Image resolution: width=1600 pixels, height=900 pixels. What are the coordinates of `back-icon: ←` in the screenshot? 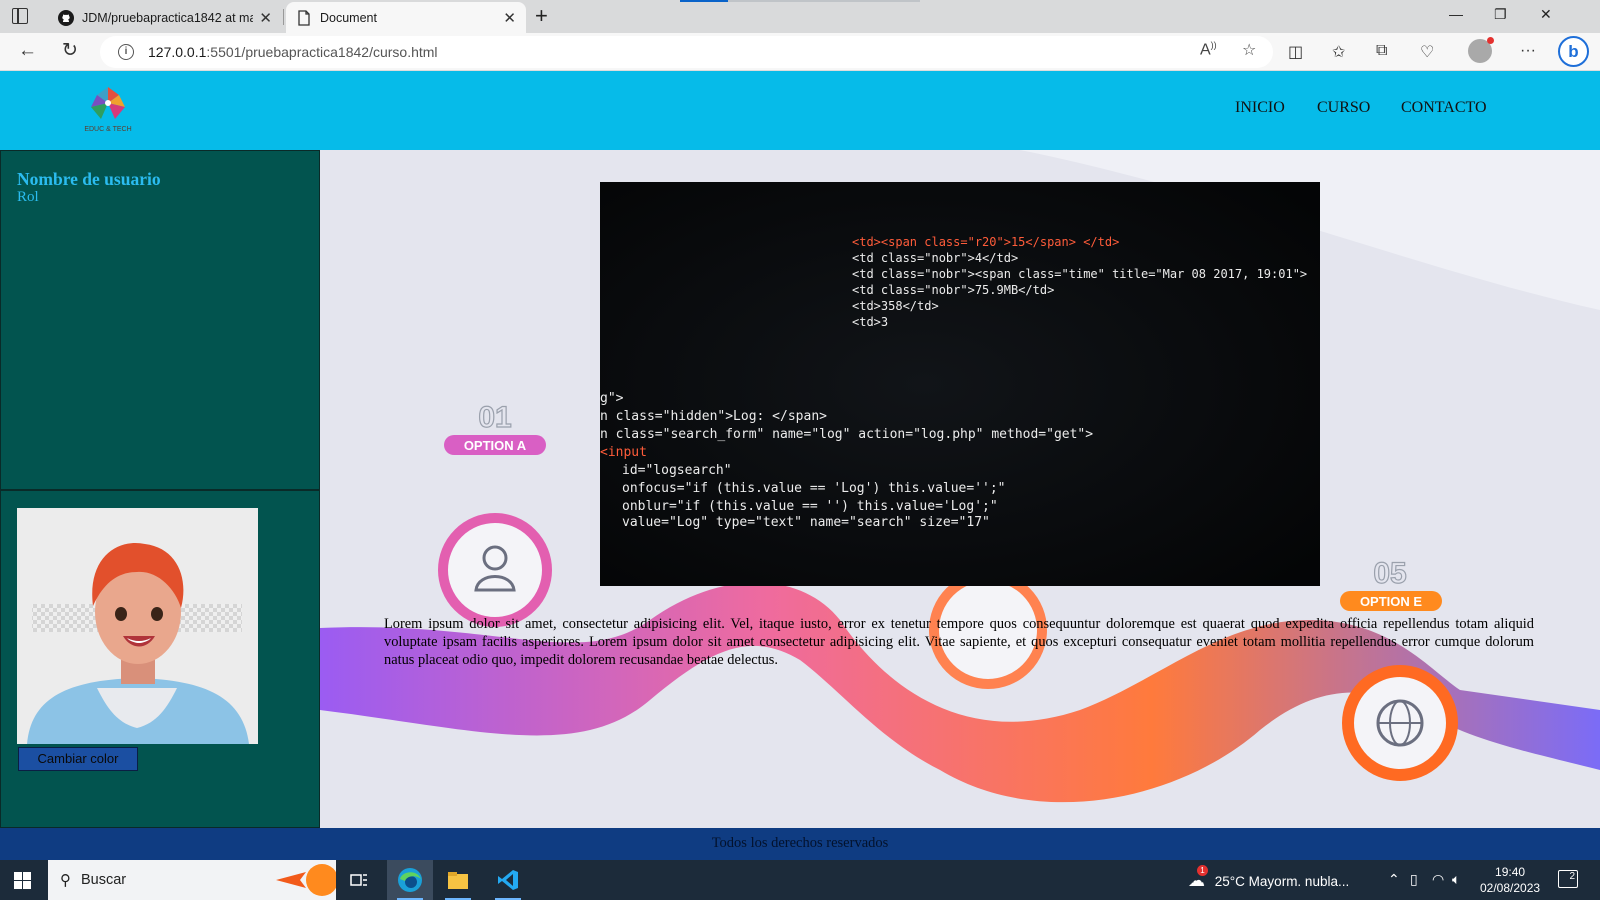 It's located at (27, 51).